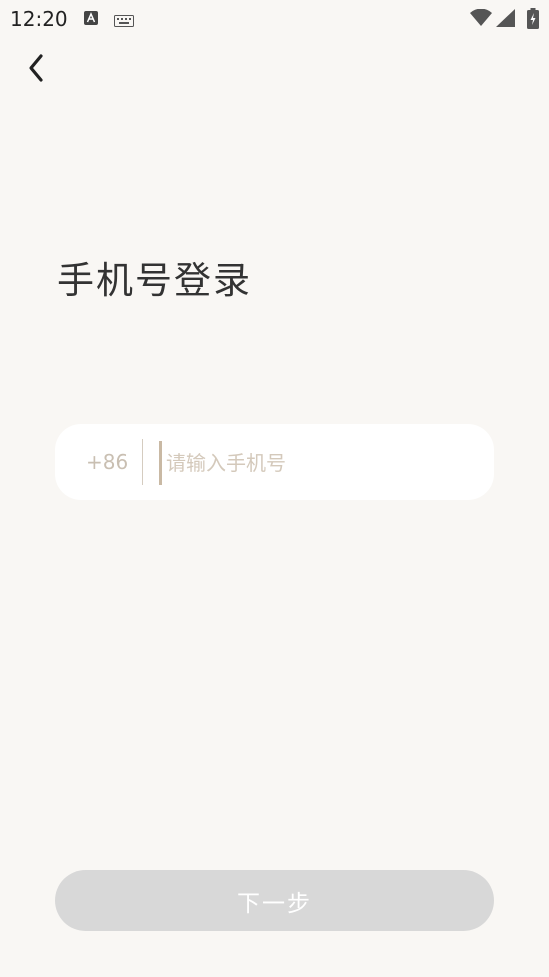  I want to click on status-time: 12:20, so click(39, 19).